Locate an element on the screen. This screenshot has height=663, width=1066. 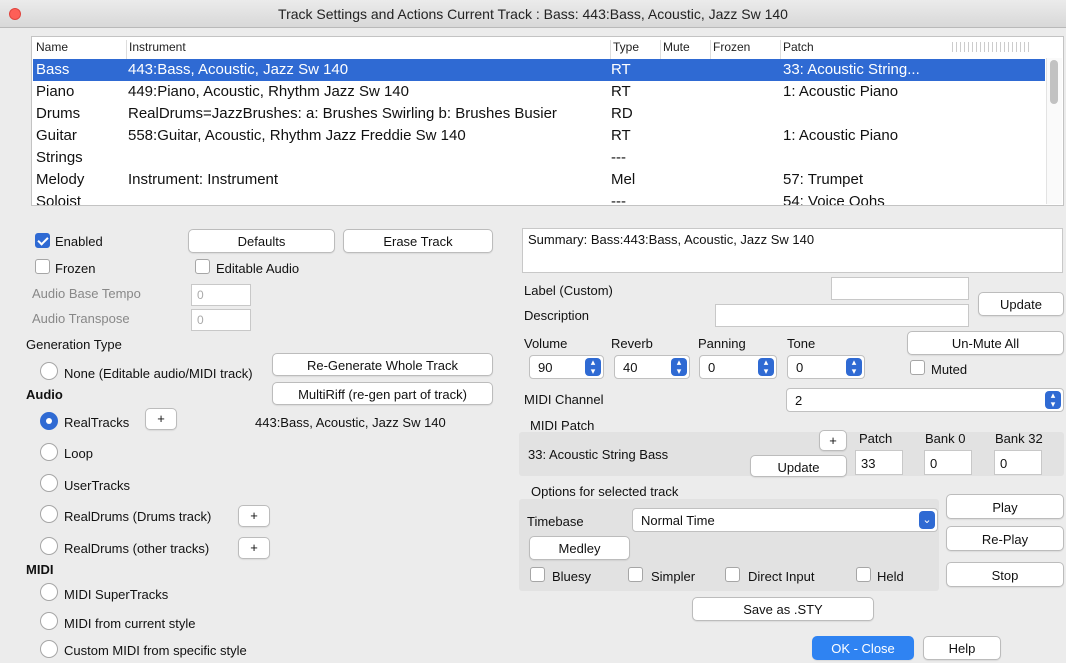
audio-base-tempo-label: Audio Base Tempo is located at coordinates (86, 293).